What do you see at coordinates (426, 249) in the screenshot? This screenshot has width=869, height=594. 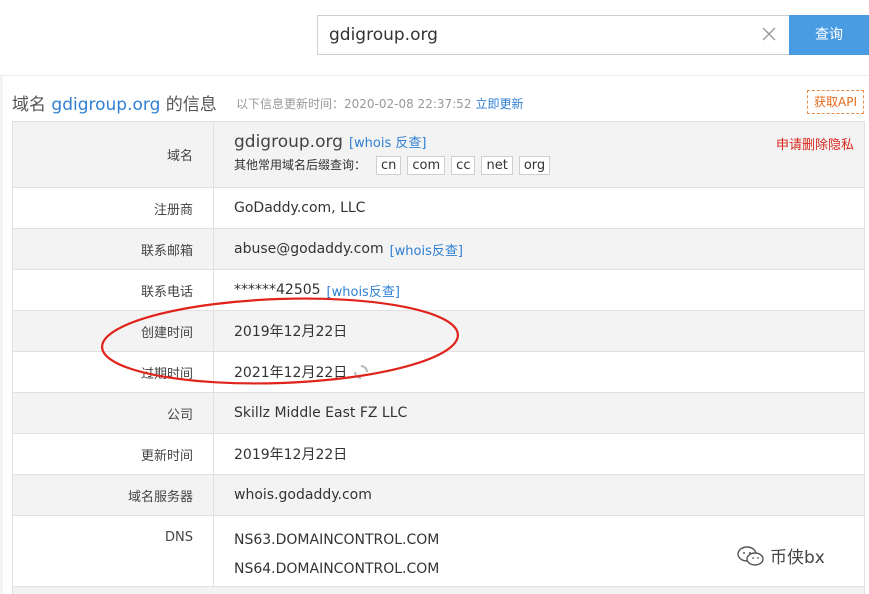 I see `email-whois-link: [whois反查]` at bounding box center [426, 249].